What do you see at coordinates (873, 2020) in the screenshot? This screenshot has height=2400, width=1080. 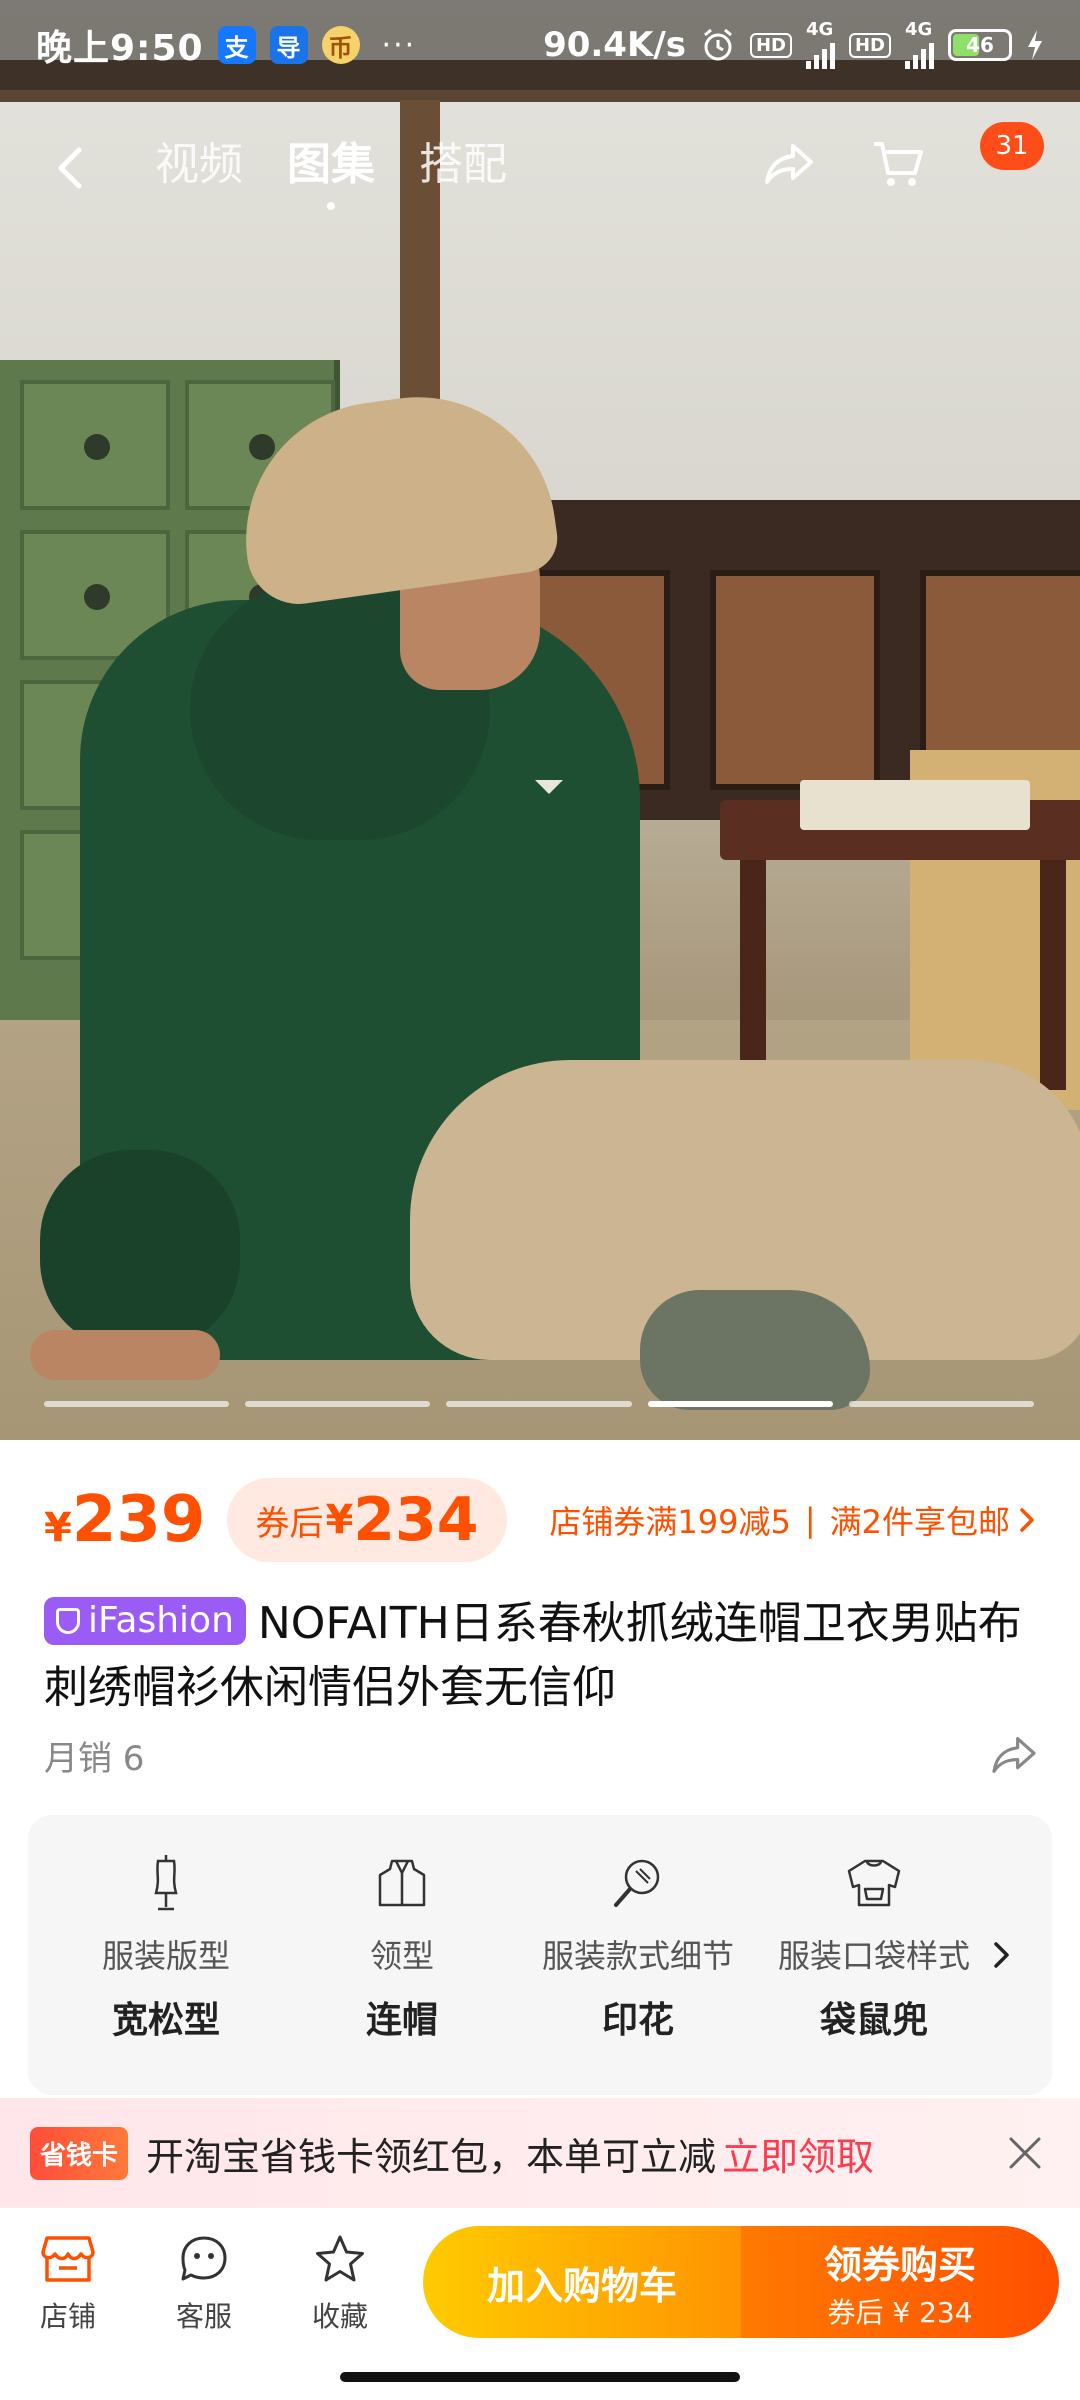 I see `attribute-value: 袋鼠兜` at bounding box center [873, 2020].